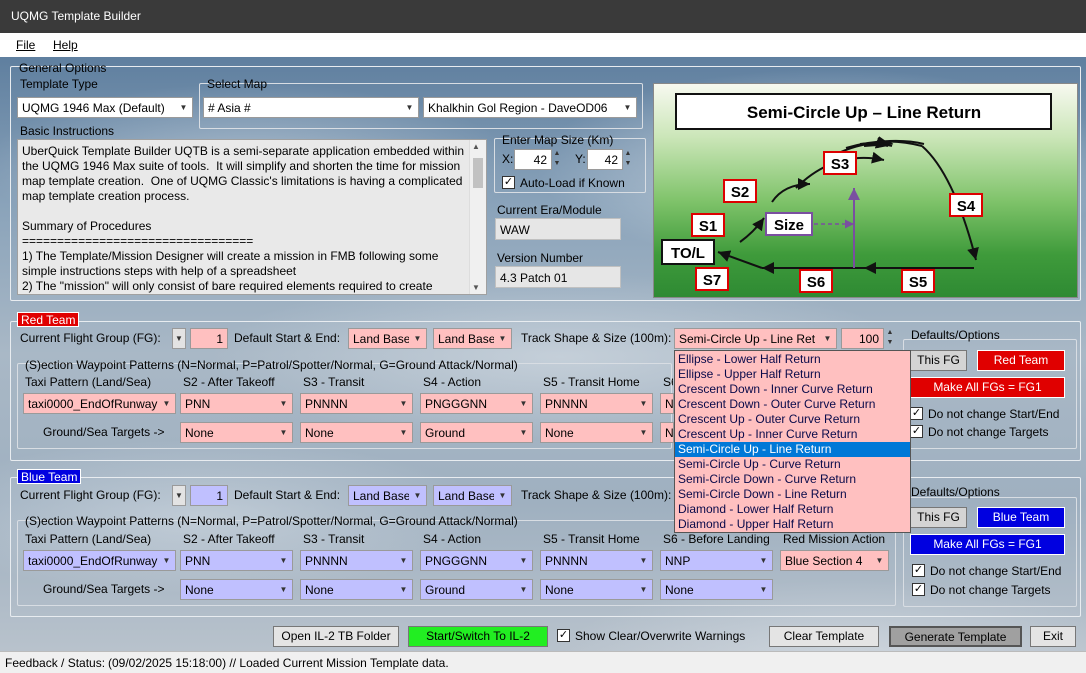 The image size is (1086, 673). What do you see at coordinates (476, 589) in the screenshot?
I see `blue-t4-select: Ground ▼` at bounding box center [476, 589].